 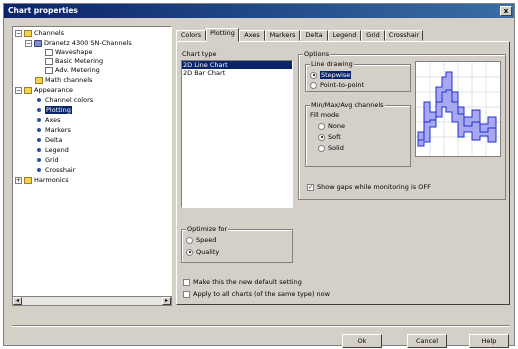 What do you see at coordinates (166, 301) in the screenshot?
I see `scroll-right-icon: ▸` at bounding box center [166, 301].